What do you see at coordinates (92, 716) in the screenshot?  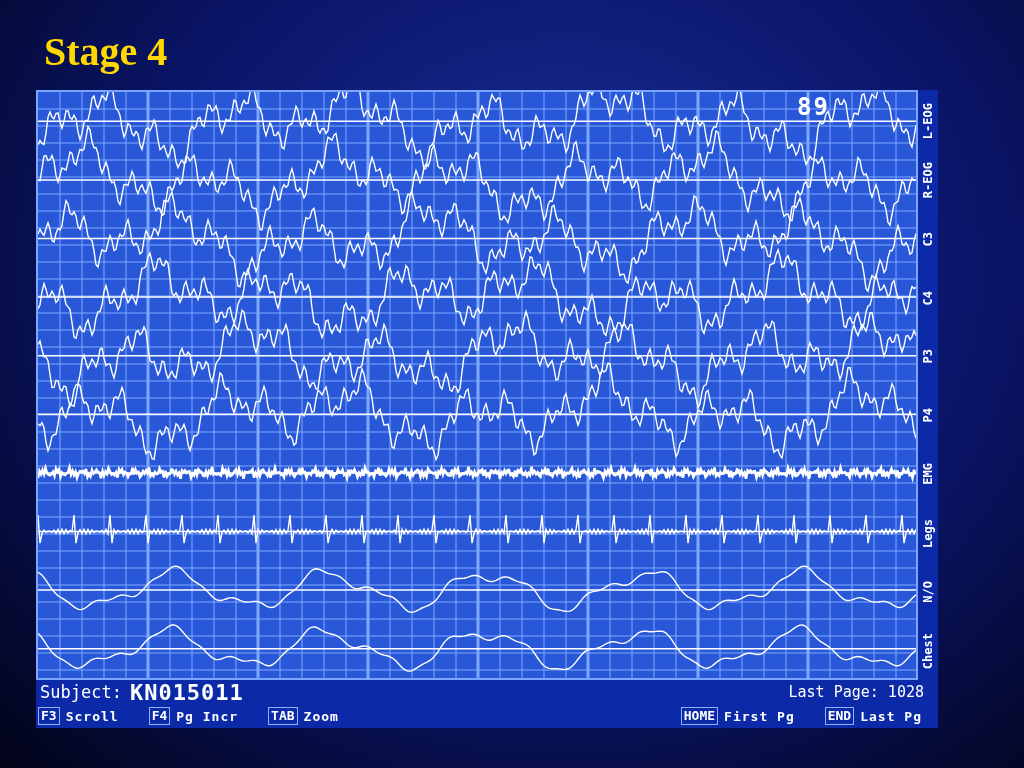 I see `key-action-label: Scroll` at bounding box center [92, 716].